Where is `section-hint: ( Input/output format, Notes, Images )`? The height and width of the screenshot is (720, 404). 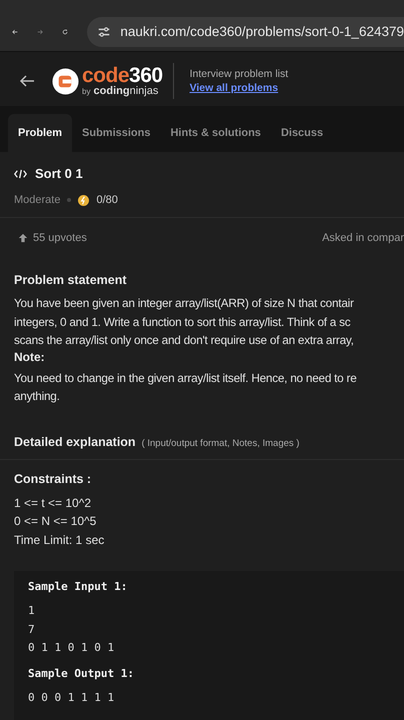 section-hint: ( Input/output format, Notes, Images ) is located at coordinates (221, 443).